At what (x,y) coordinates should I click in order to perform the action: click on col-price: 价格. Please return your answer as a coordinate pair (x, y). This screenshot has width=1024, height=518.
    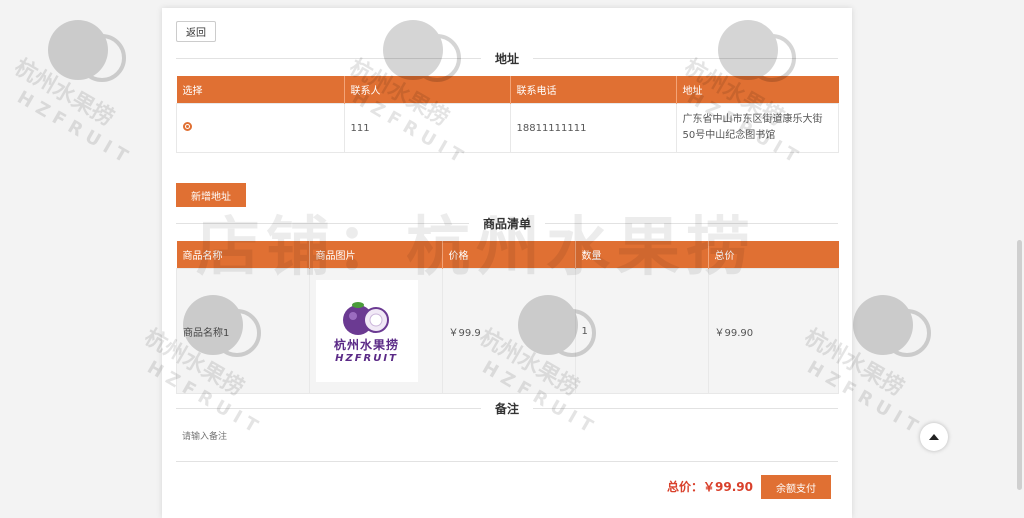
    Looking at the image, I should click on (509, 255).